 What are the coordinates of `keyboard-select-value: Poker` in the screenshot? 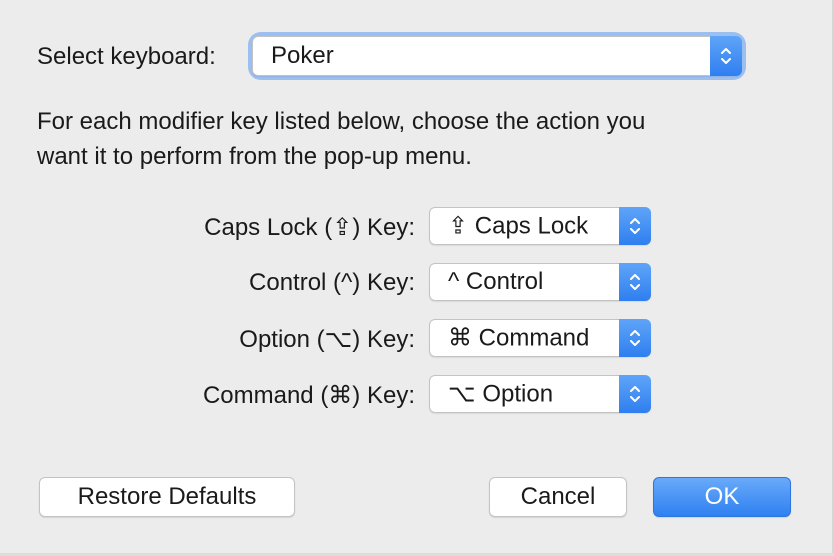 It's located at (302, 55).